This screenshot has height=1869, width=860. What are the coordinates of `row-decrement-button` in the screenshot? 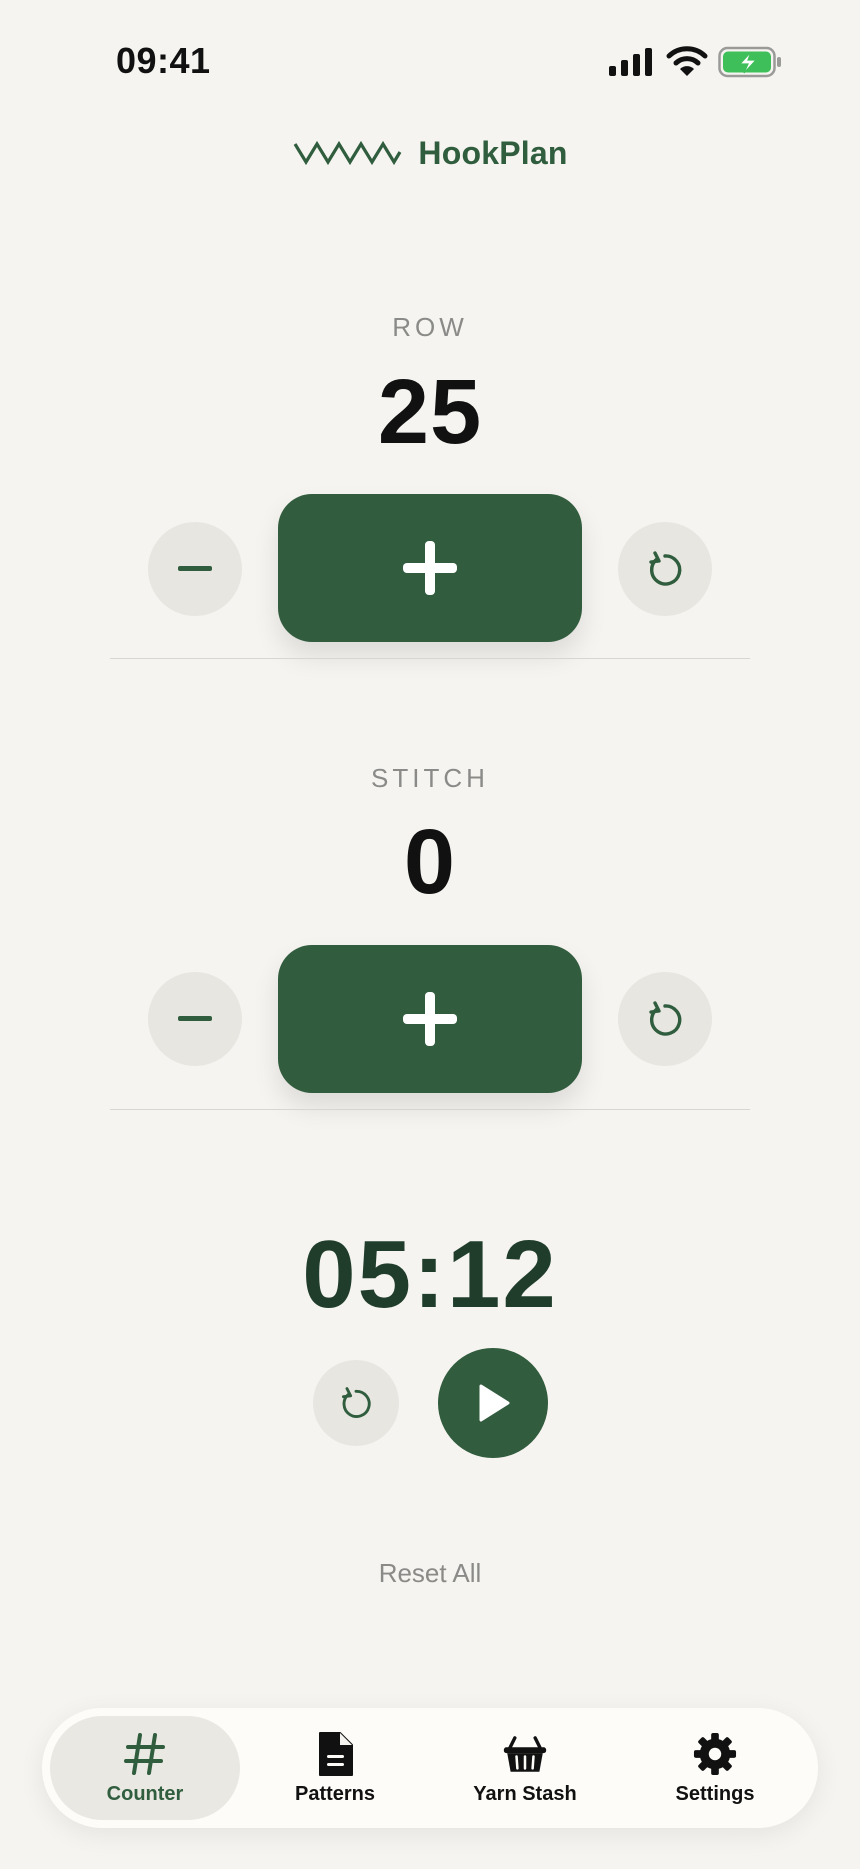 It's located at (195, 569).